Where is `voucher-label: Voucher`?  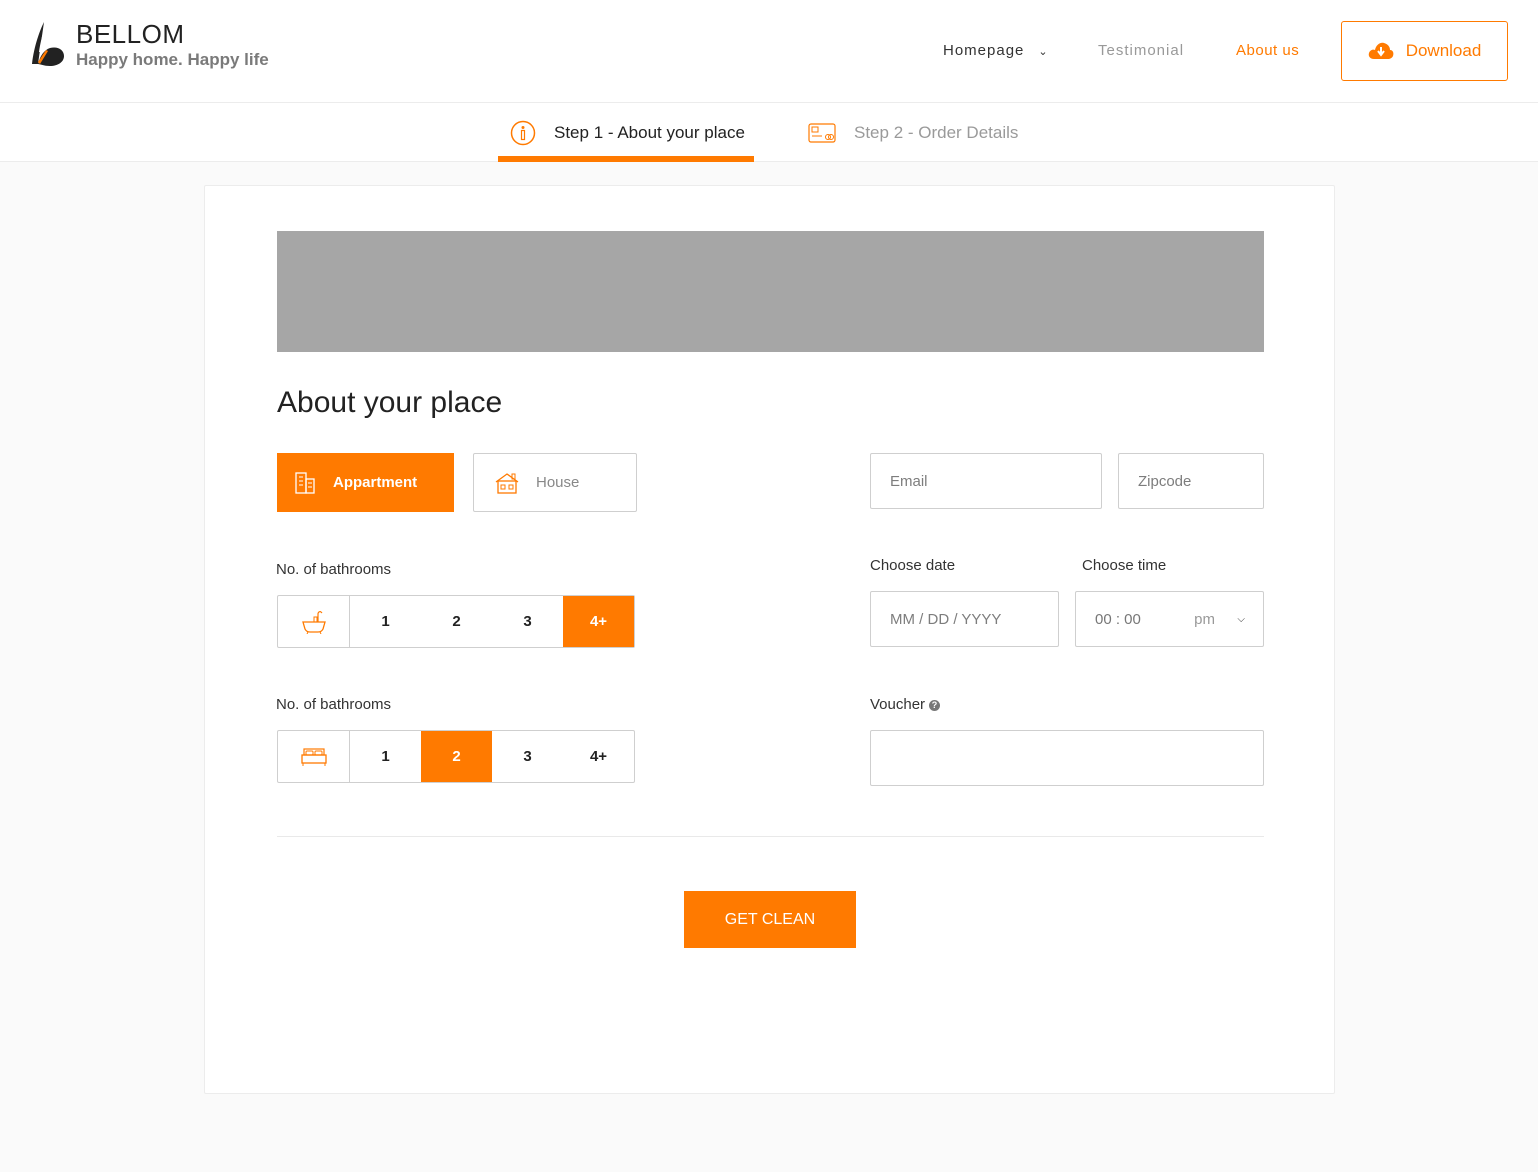 voucher-label: Voucher is located at coordinates (898, 704).